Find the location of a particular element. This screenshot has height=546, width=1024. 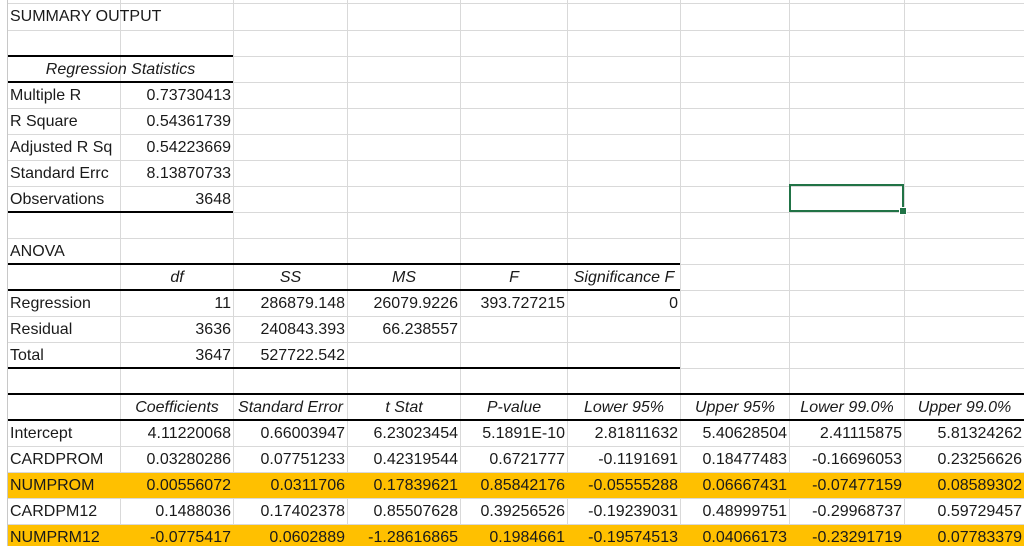

anova-header: SS is located at coordinates (290, 277).